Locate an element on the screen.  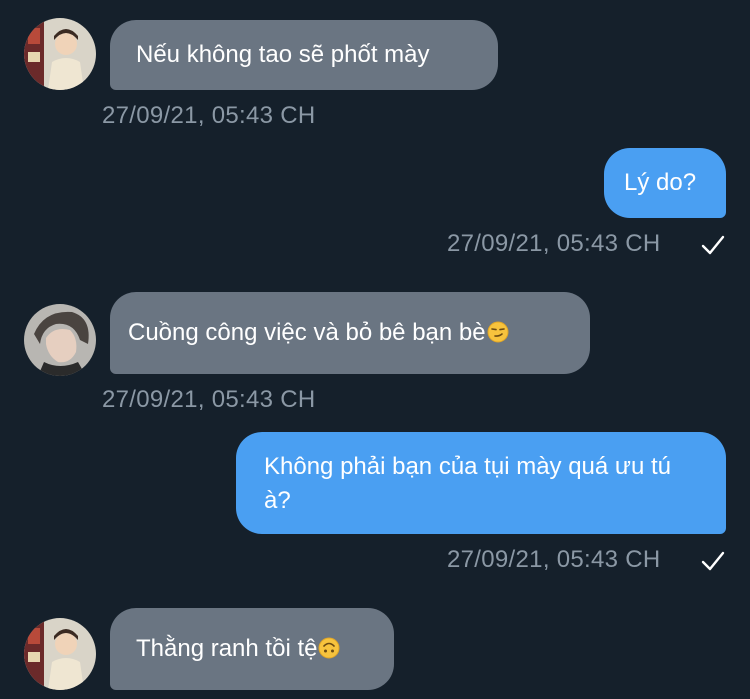
smirk-emoji-icon is located at coordinates (498, 332).